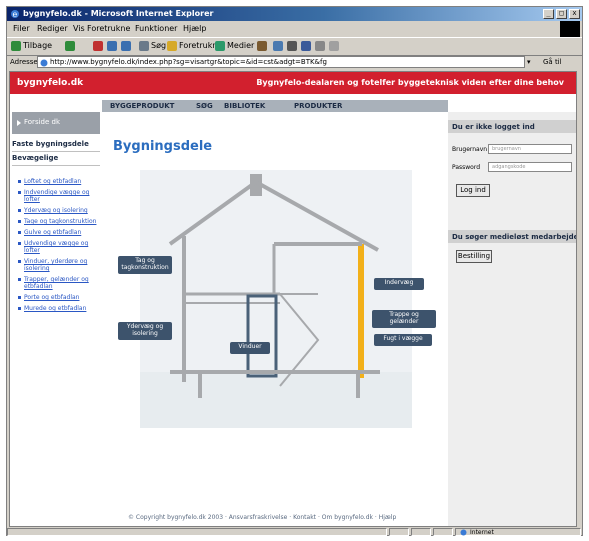  I want to click on sidebar-link: Gulve og etbfadlan, so click(61, 232).